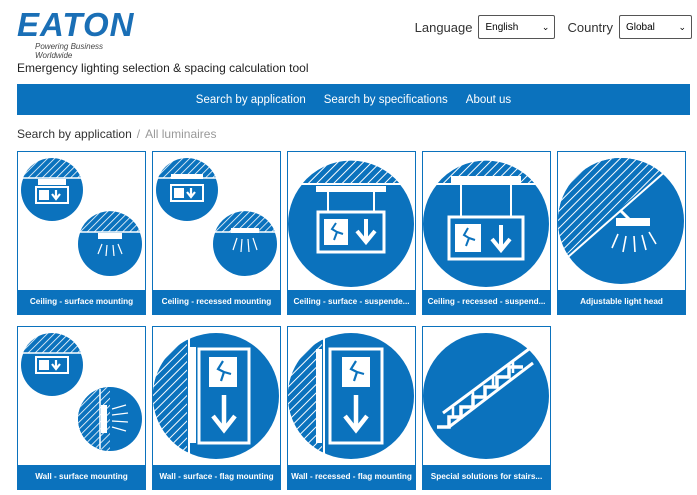  I want to click on nav-search-by-specifications: Search by specifications, so click(386, 100).